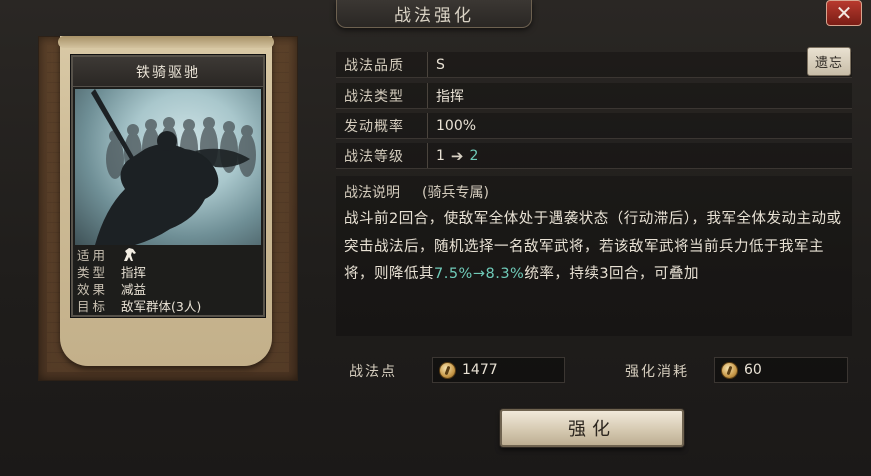 This screenshot has width=871, height=476. I want to click on description-tag: (骑兵专属), so click(455, 193).